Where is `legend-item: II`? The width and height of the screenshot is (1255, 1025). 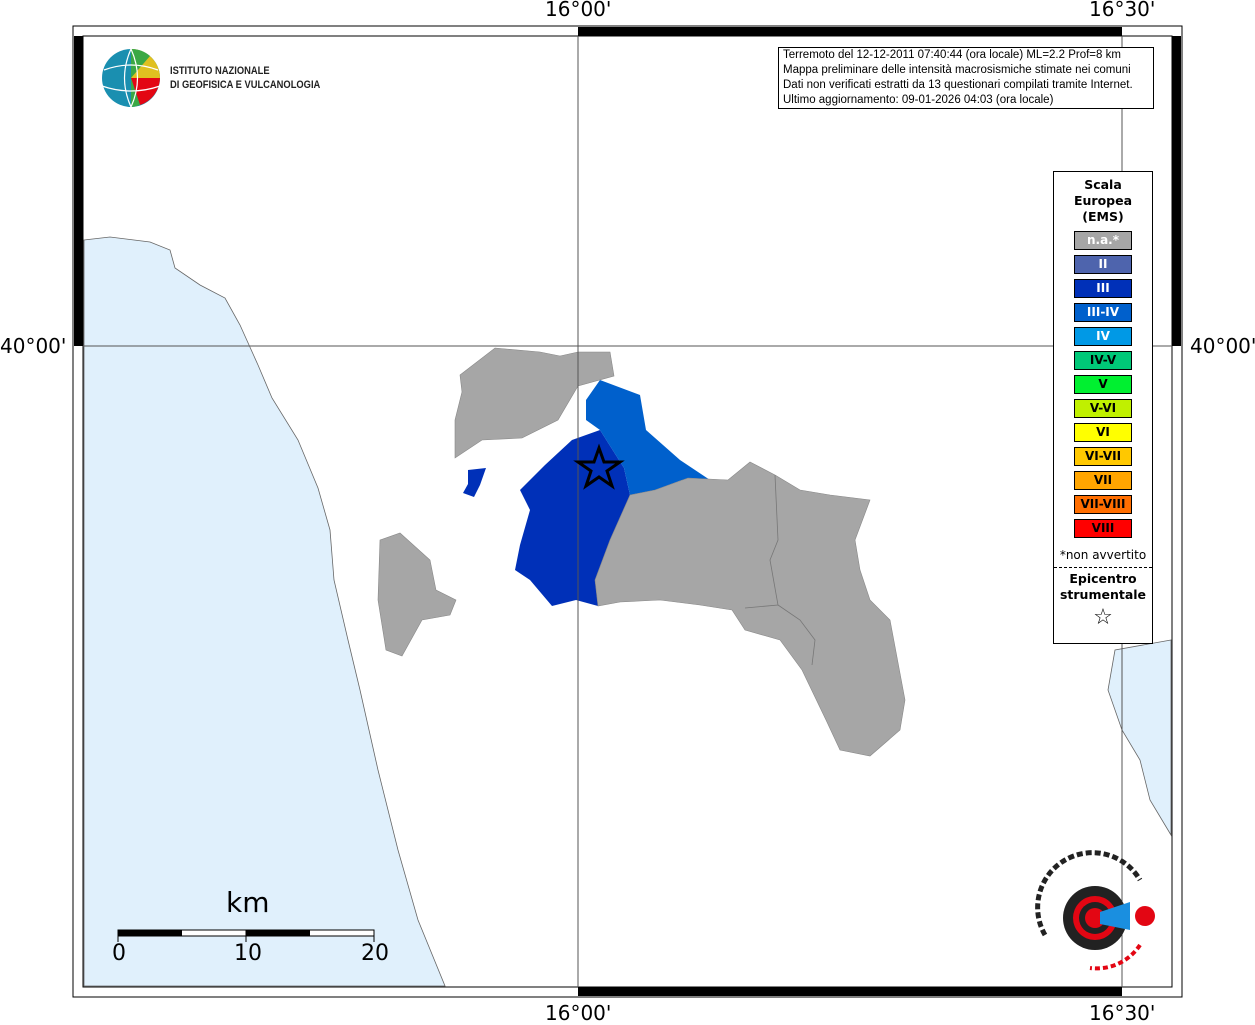
legend-item: II is located at coordinates (1103, 264).